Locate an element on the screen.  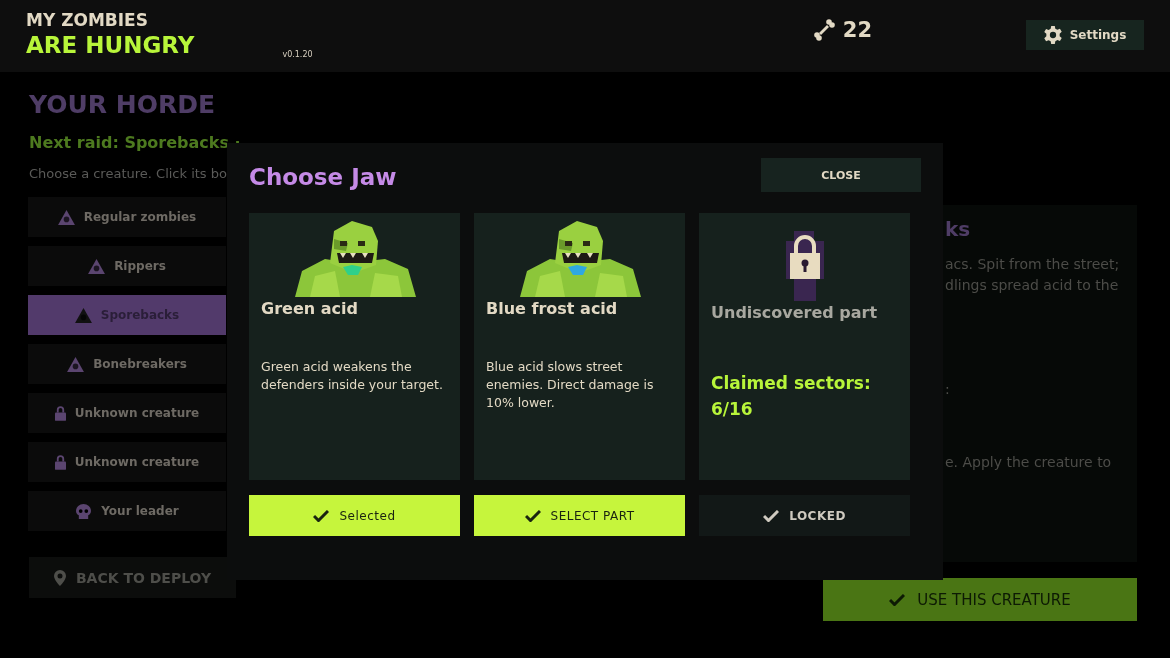
part-name: Blue frost acid is located at coordinates (552, 308).